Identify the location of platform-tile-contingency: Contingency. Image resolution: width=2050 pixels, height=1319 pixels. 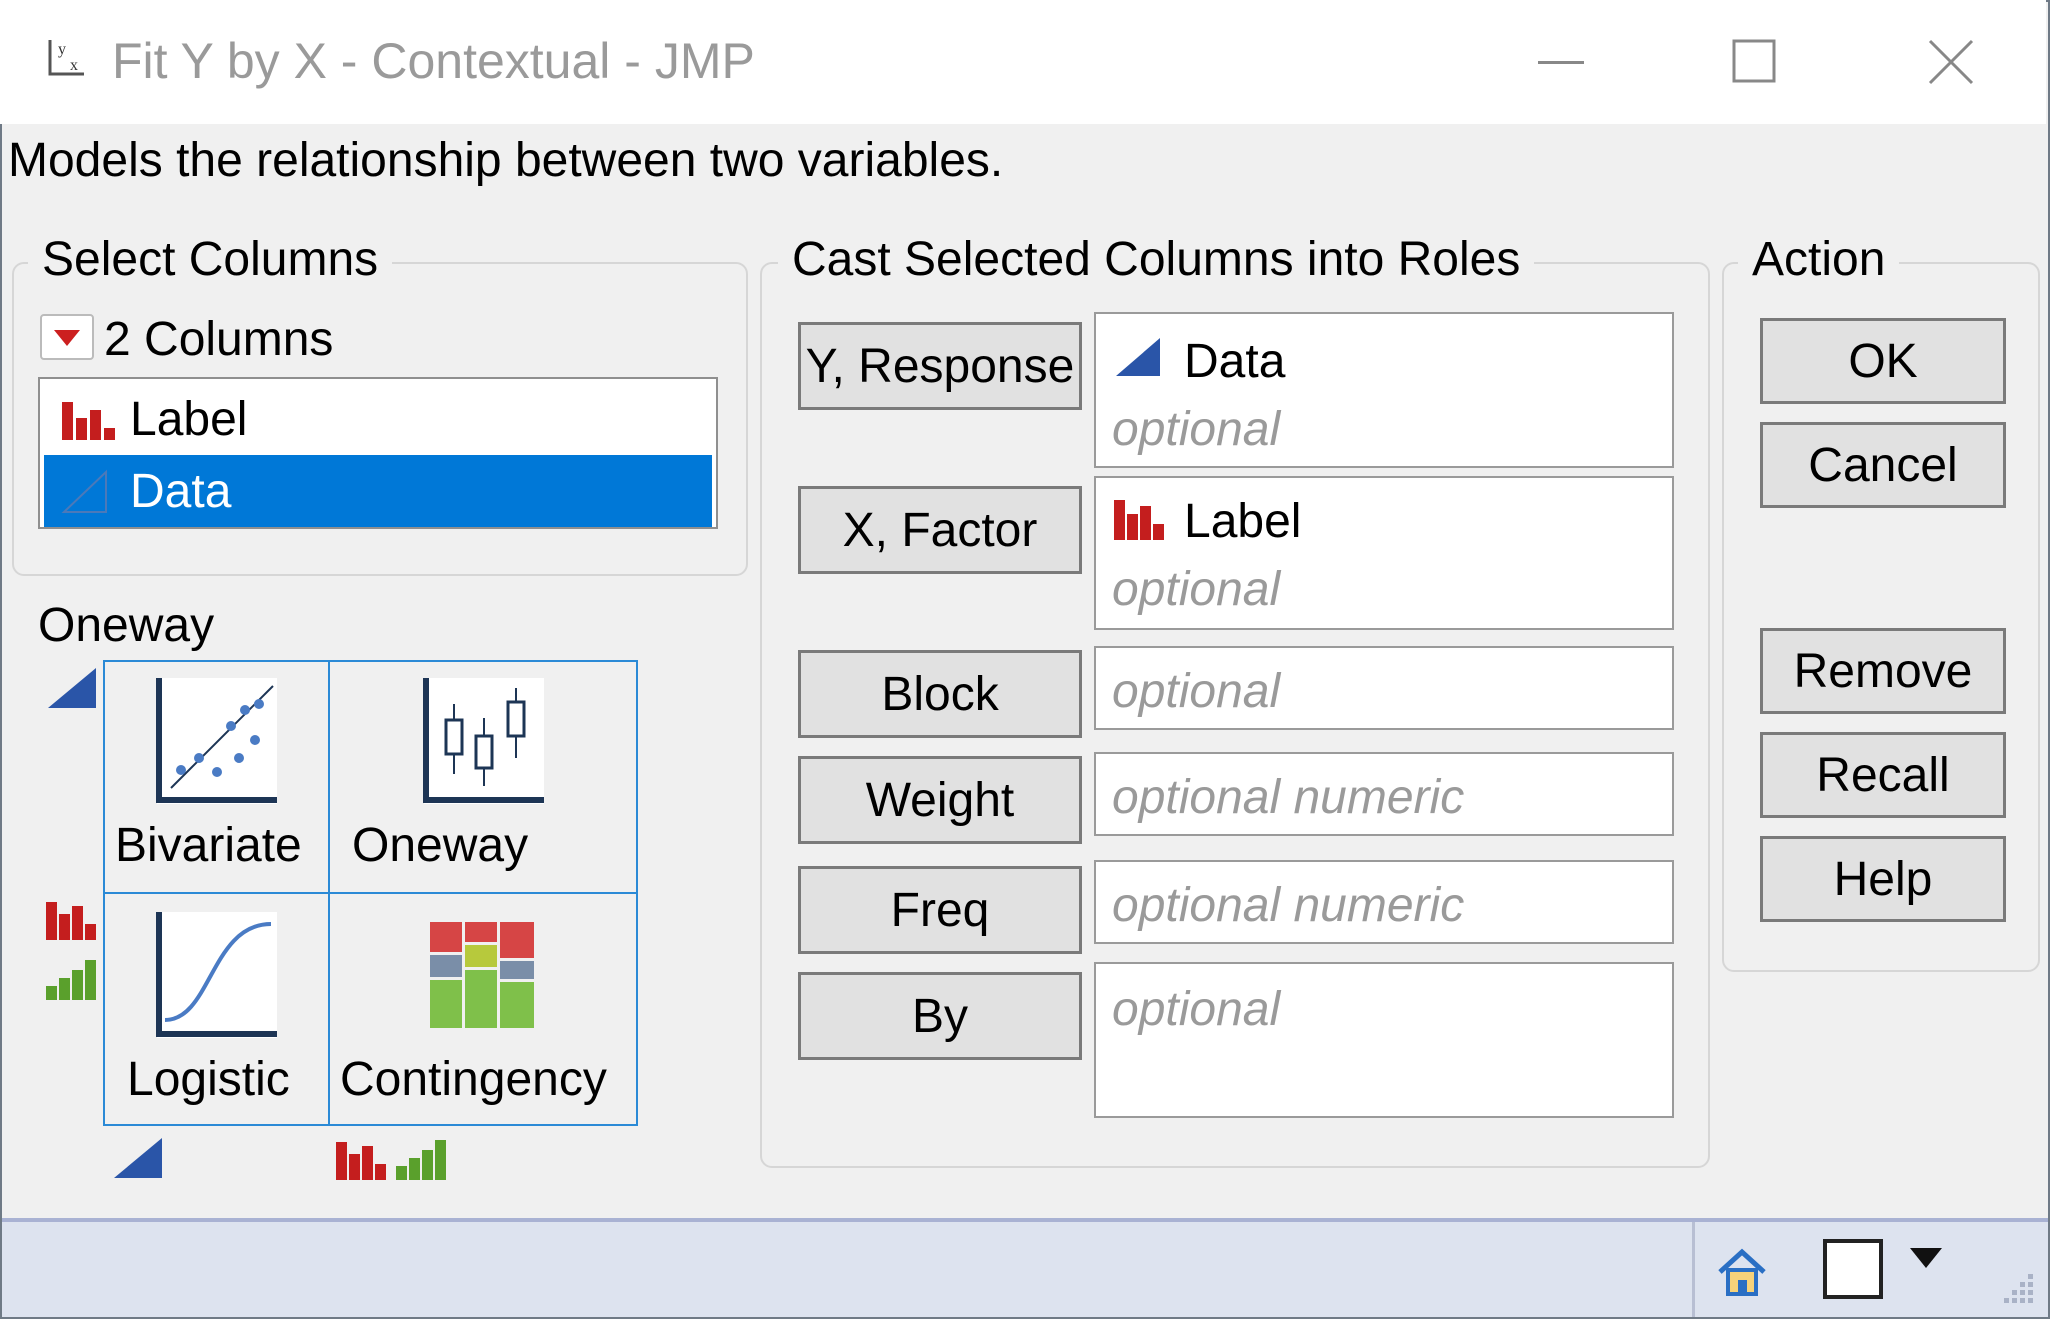
(483, 1009).